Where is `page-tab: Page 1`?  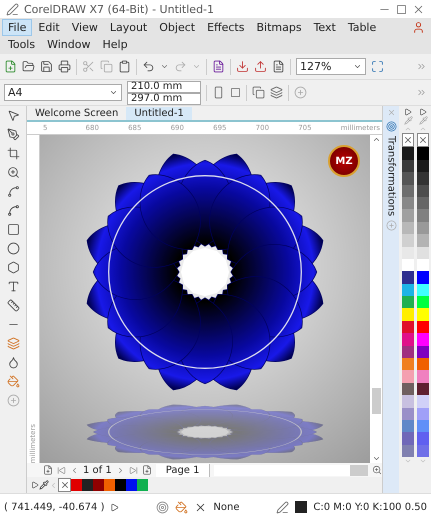
page-tab: Page 1 is located at coordinates (183, 470).